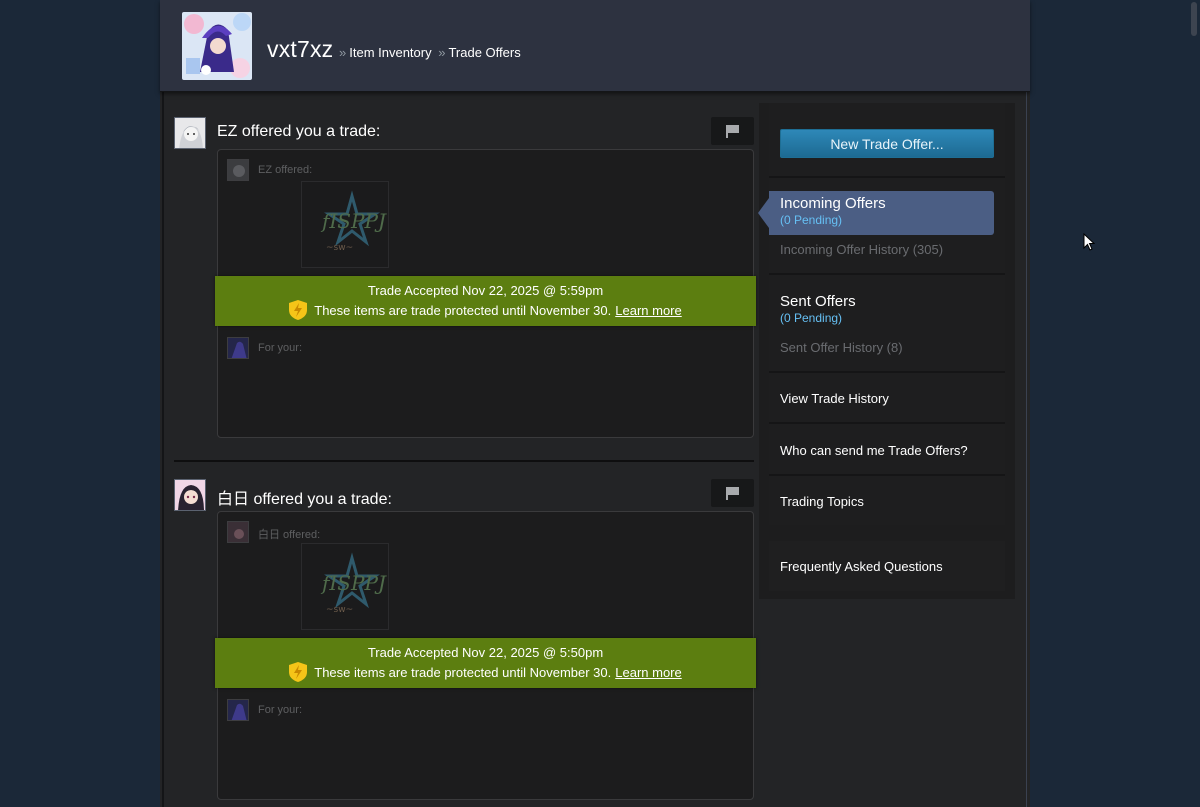  Describe the element at coordinates (300, 49) in the screenshot. I see `persona-name: vxt7xz` at that location.